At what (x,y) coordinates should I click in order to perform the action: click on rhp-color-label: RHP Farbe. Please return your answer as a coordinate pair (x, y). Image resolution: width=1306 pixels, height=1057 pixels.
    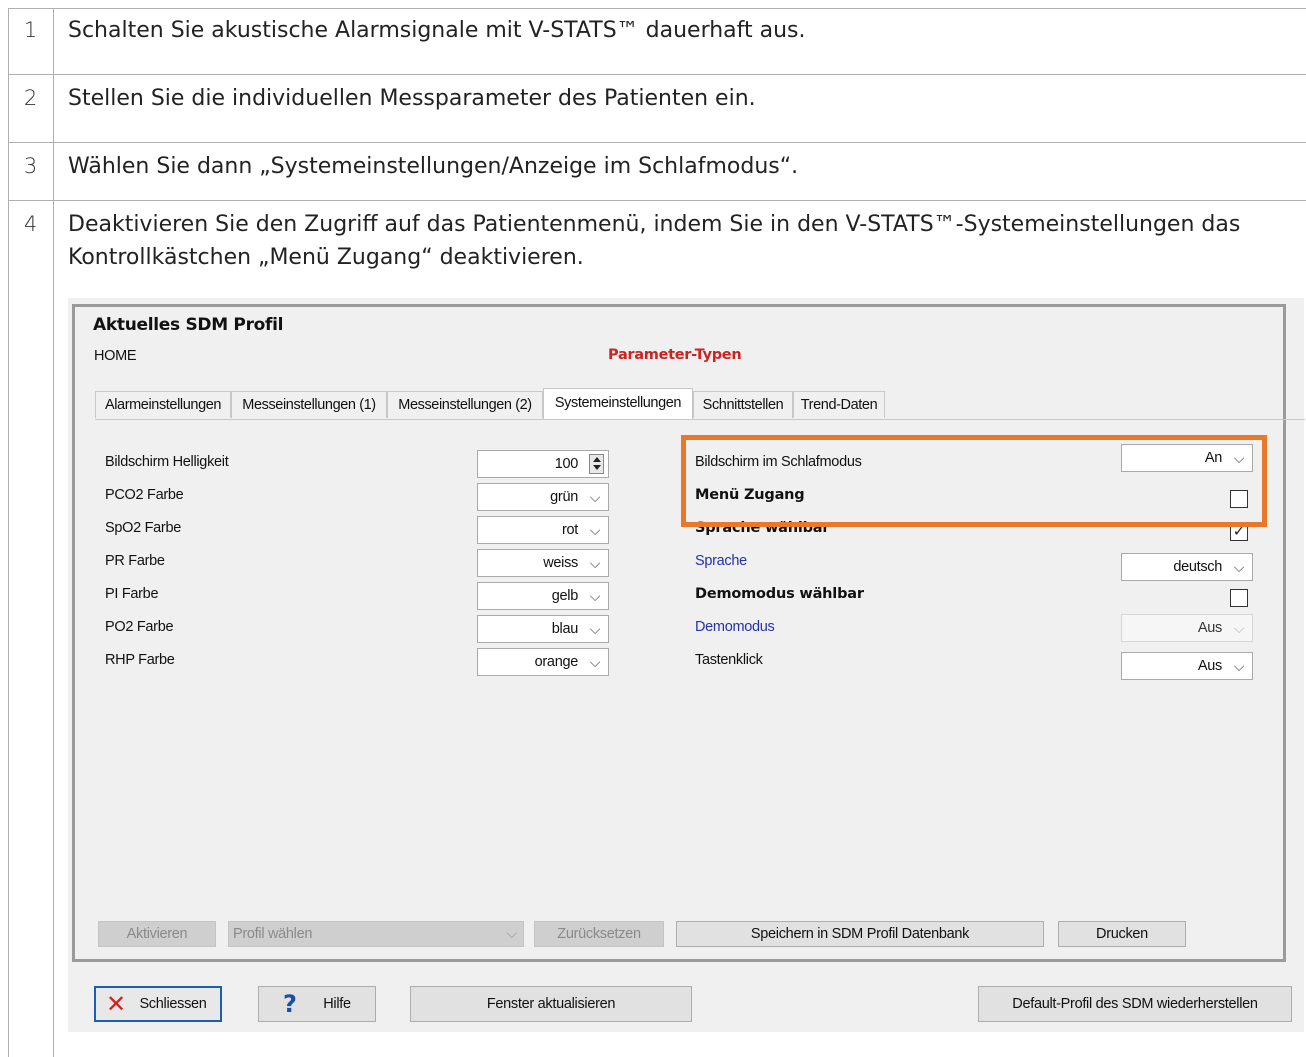
    Looking at the image, I should click on (140, 660).